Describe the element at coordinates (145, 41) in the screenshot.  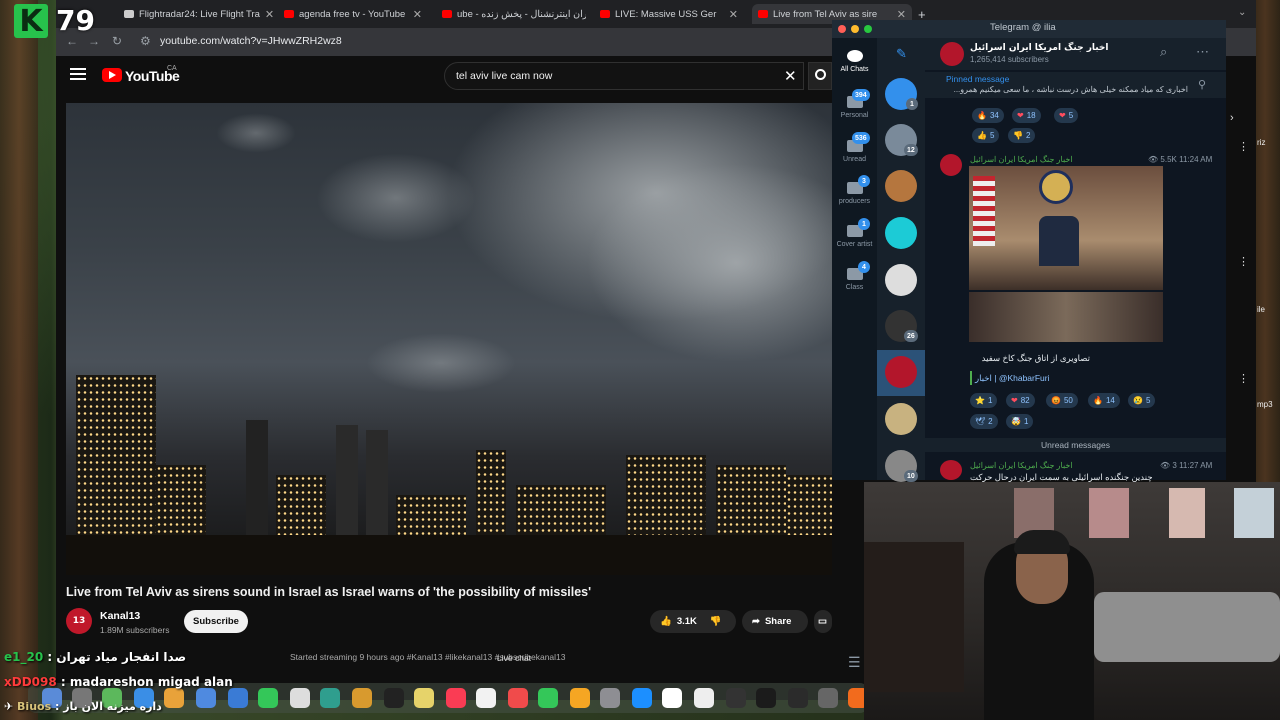
I see `site-info-icon: ⚙` at that location.